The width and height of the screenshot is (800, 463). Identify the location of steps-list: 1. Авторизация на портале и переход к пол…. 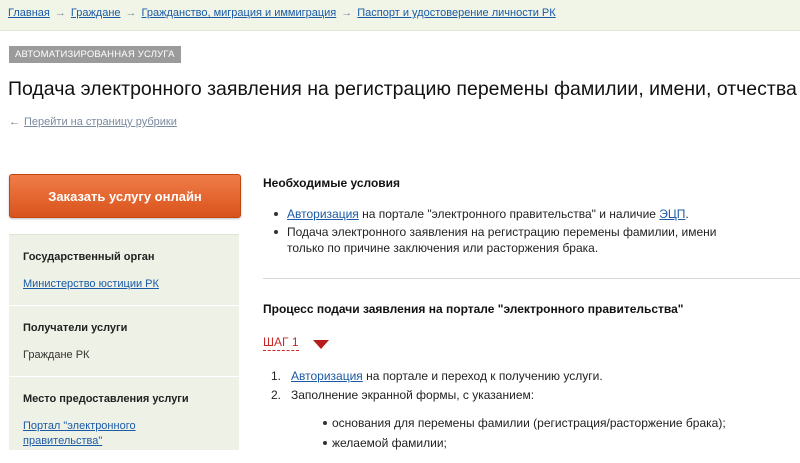
(535, 387).